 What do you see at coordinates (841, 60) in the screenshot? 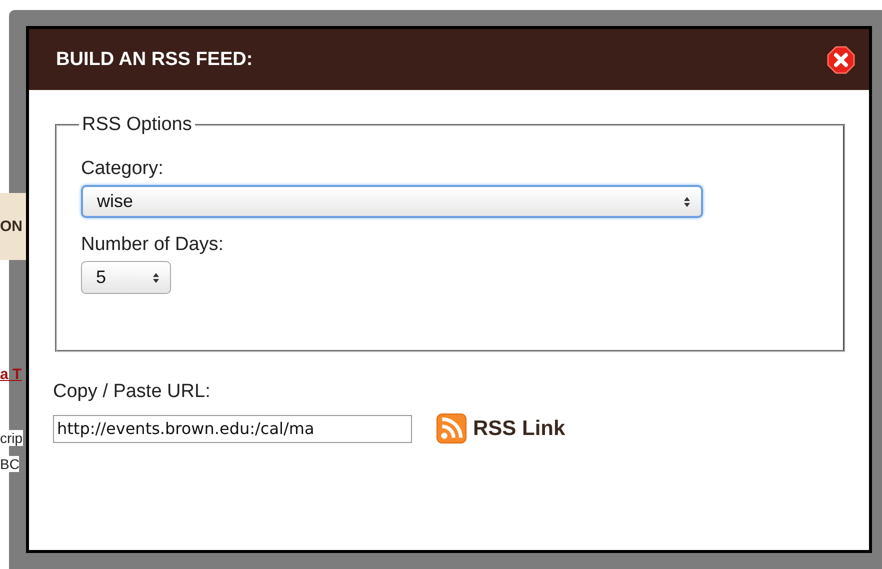
I see `close-icon` at bounding box center [841, 60].